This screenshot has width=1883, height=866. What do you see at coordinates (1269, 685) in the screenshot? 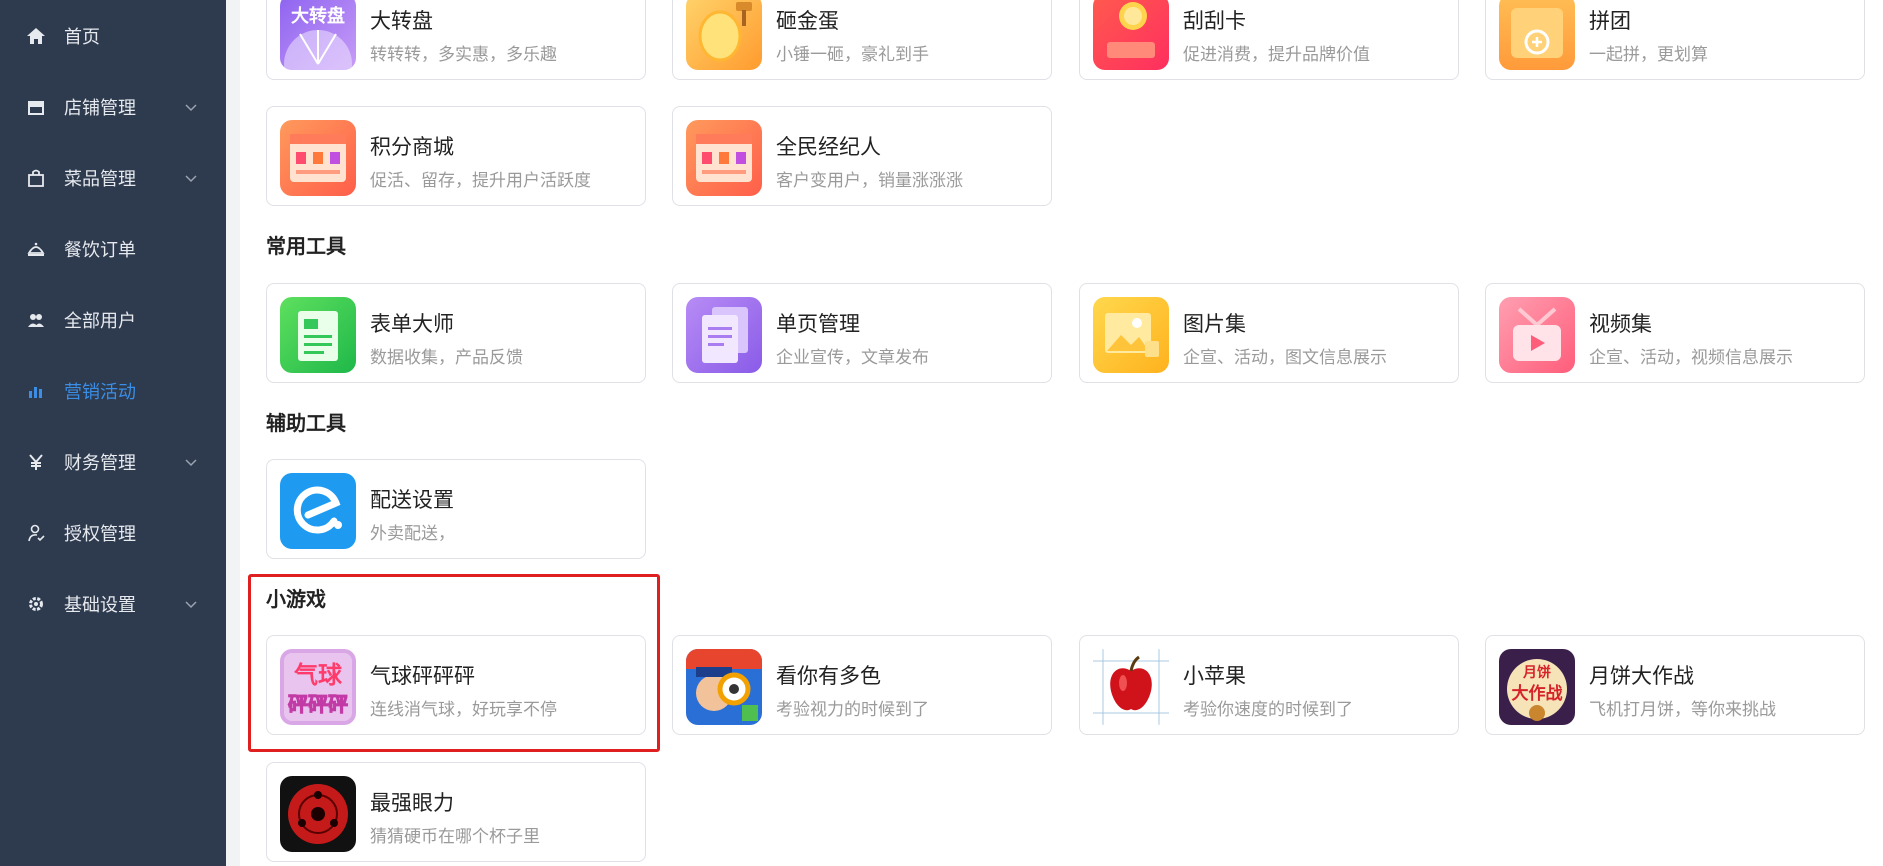
I see `card-little-apple: 小苹果 考验你速度的时候到了` at bounding box center [1269, 685].